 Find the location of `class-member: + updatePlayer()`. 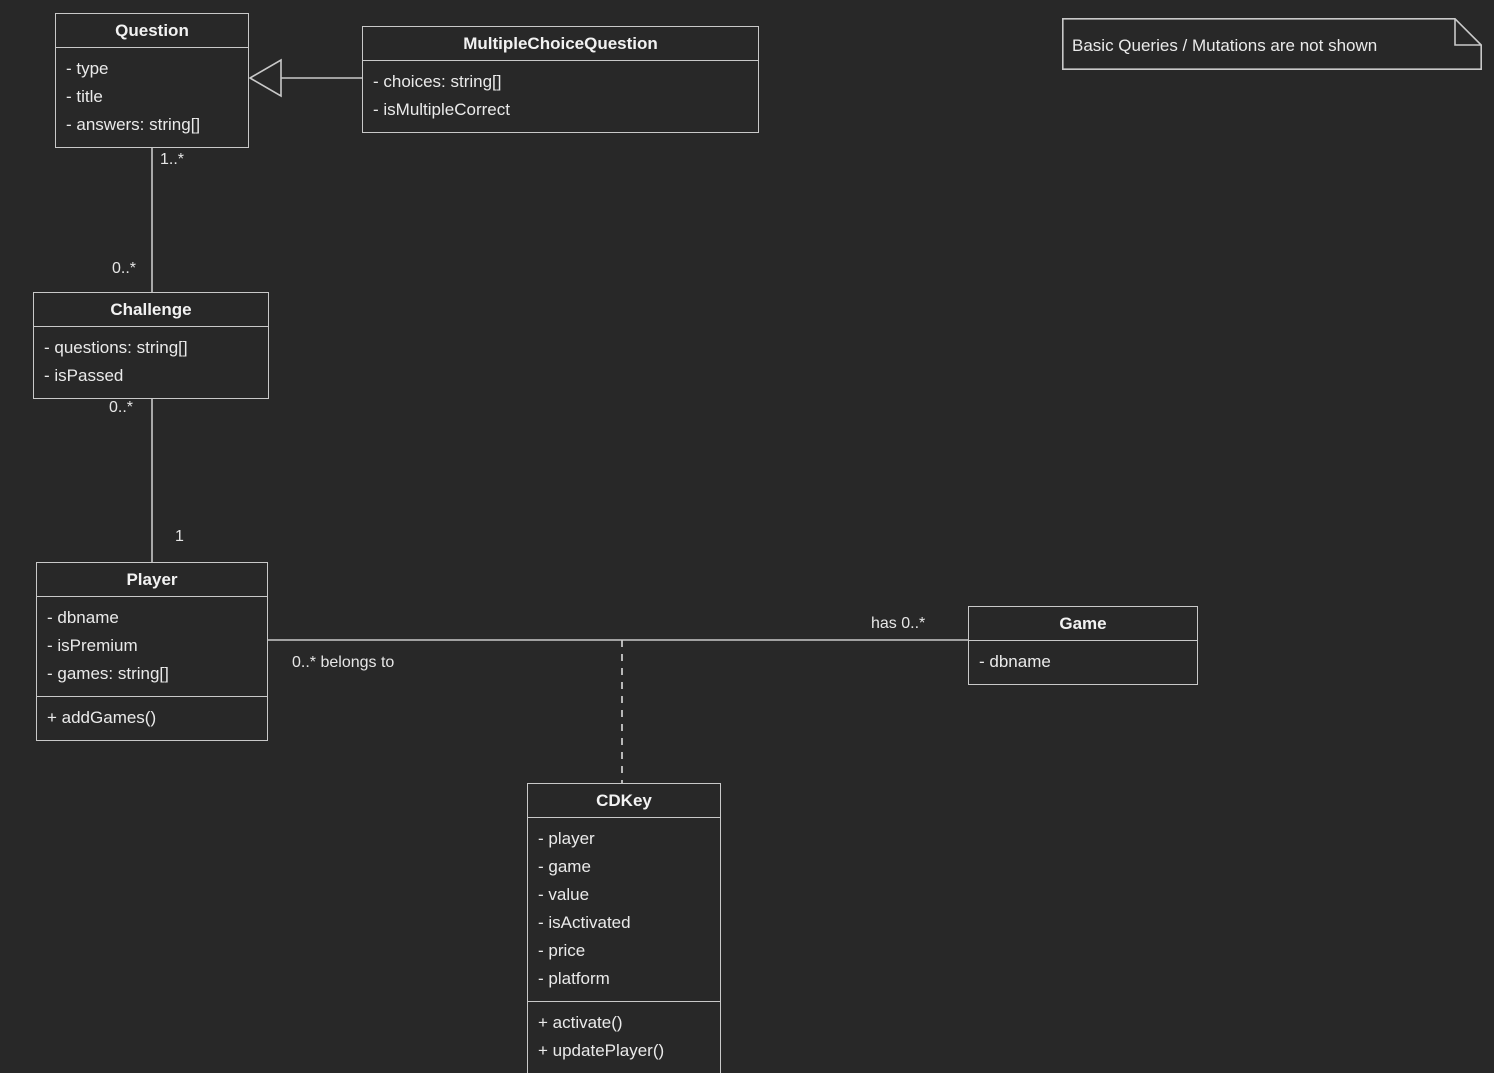

class-member: + updatePlayer() is located at coordinates (601, 1050).